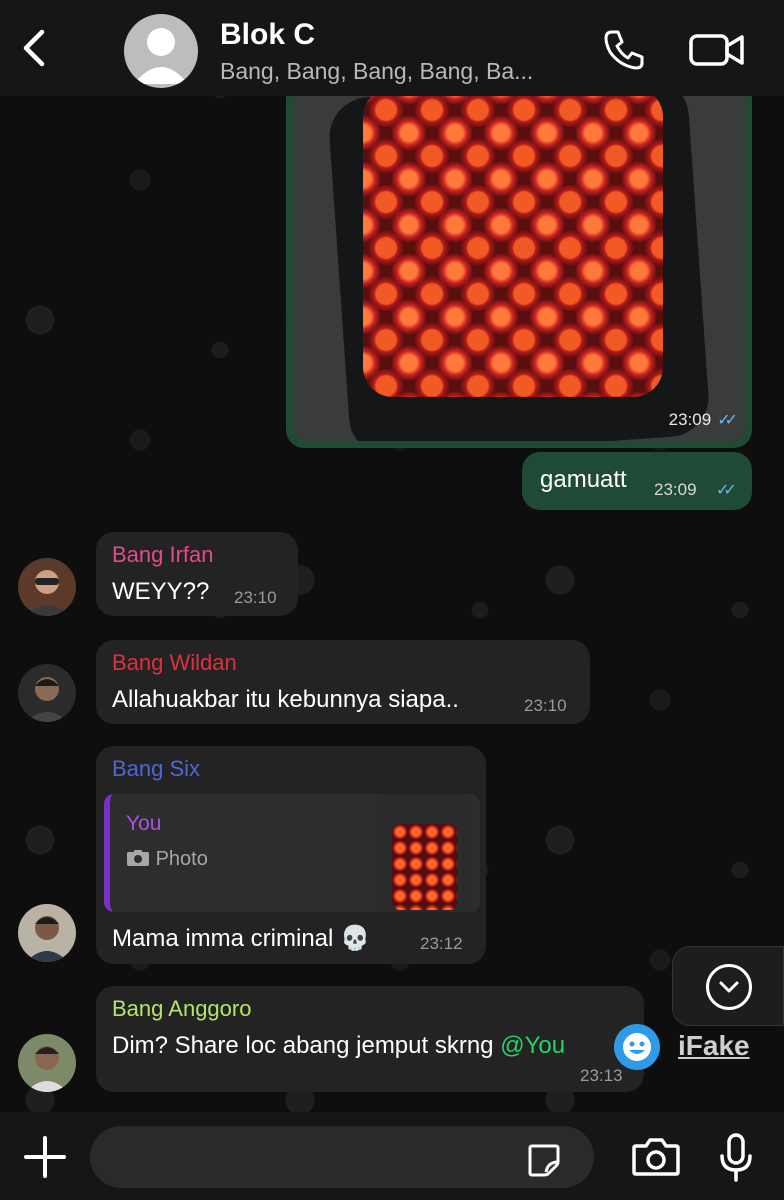 This screenshot has width=784, height=1200. Describe the element at coordinates (47, 933) in the screenshot. I see `avatar-bang-six` at that location.